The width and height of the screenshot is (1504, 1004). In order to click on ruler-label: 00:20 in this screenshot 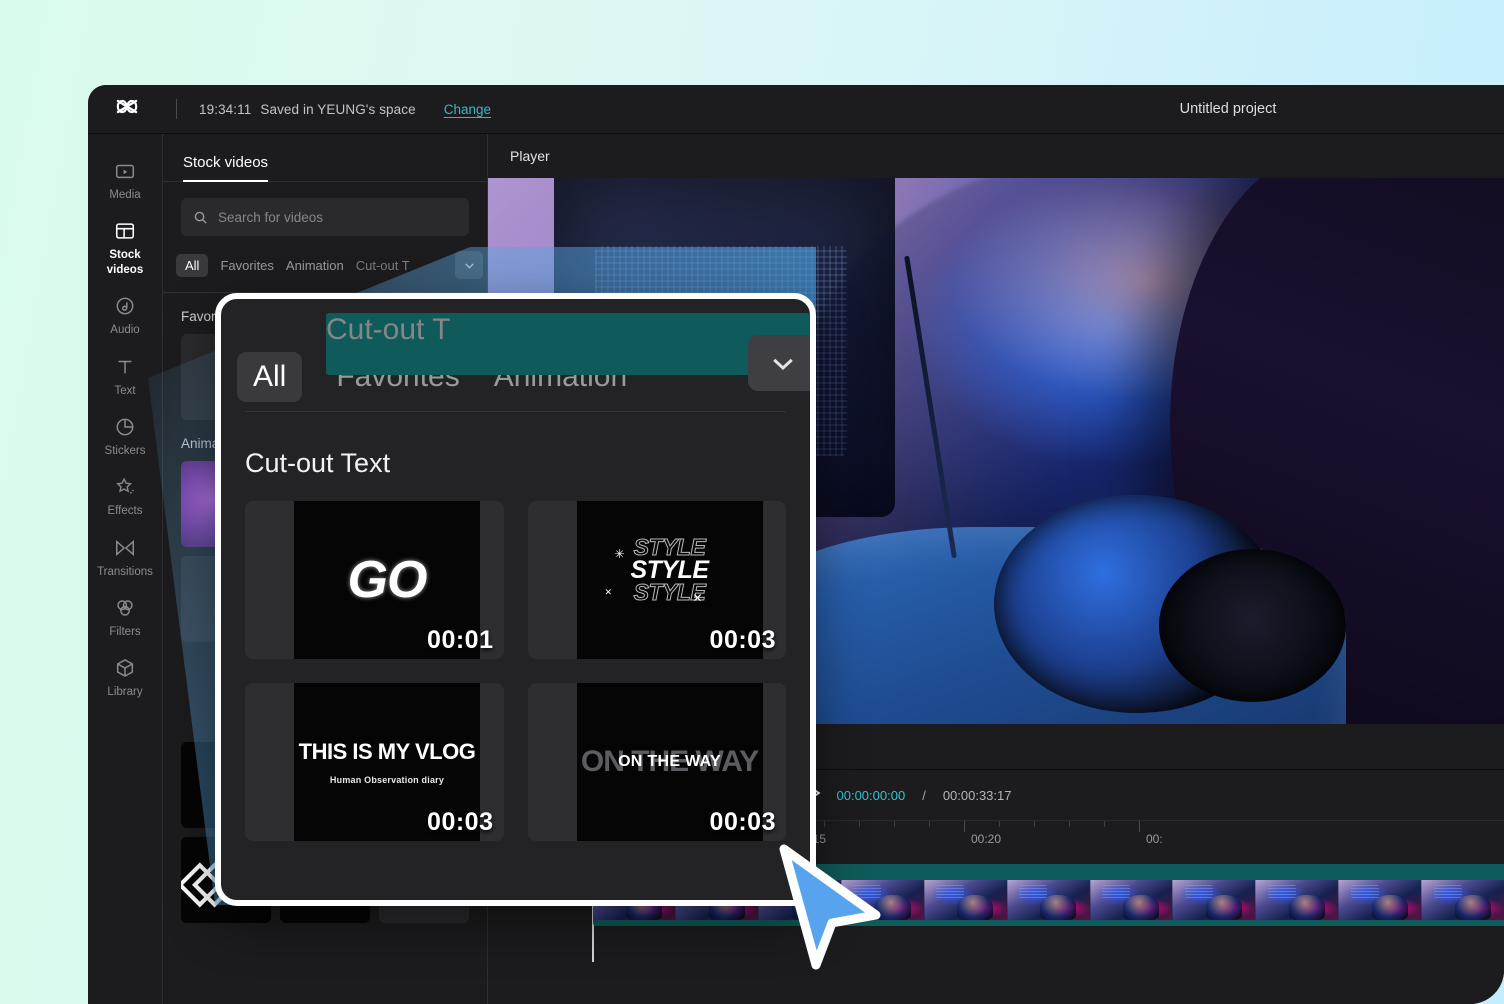, I will do `click(986, 839)`.